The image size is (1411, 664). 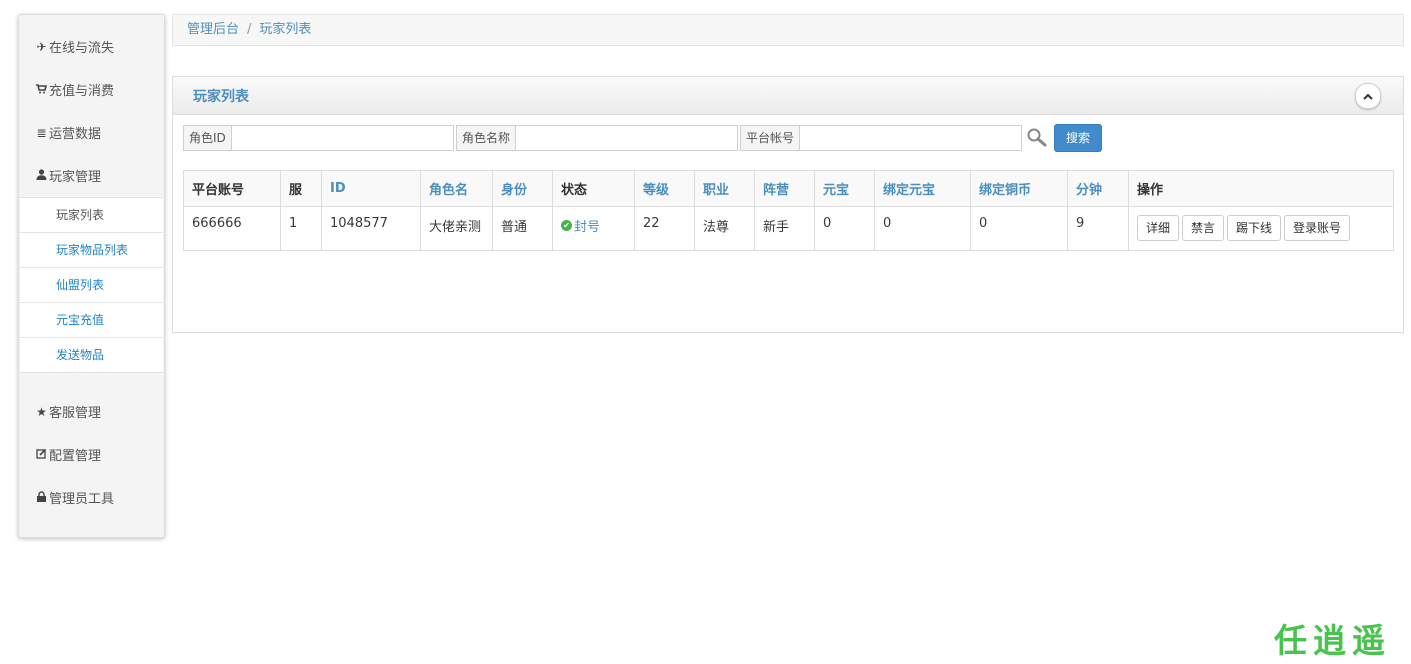 What do you see at coordinates (456, 188) in the screenshot?
I see `column-header-name: 角色名` at bounding box center [456, 188].